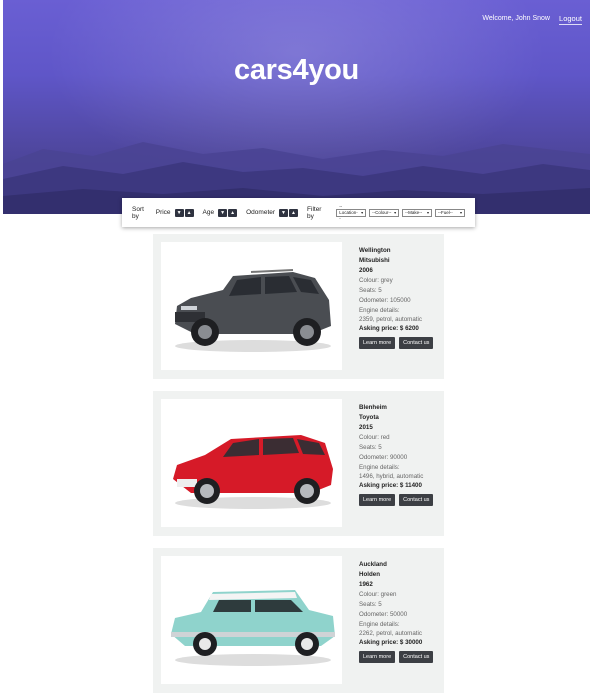 The height and width of the screenshot is (700, 593). What do you see at coordinates (383, 457) in the screenshot?
I see `listing-odometer: Odometer: 90000` at bounding box center [383, 457].